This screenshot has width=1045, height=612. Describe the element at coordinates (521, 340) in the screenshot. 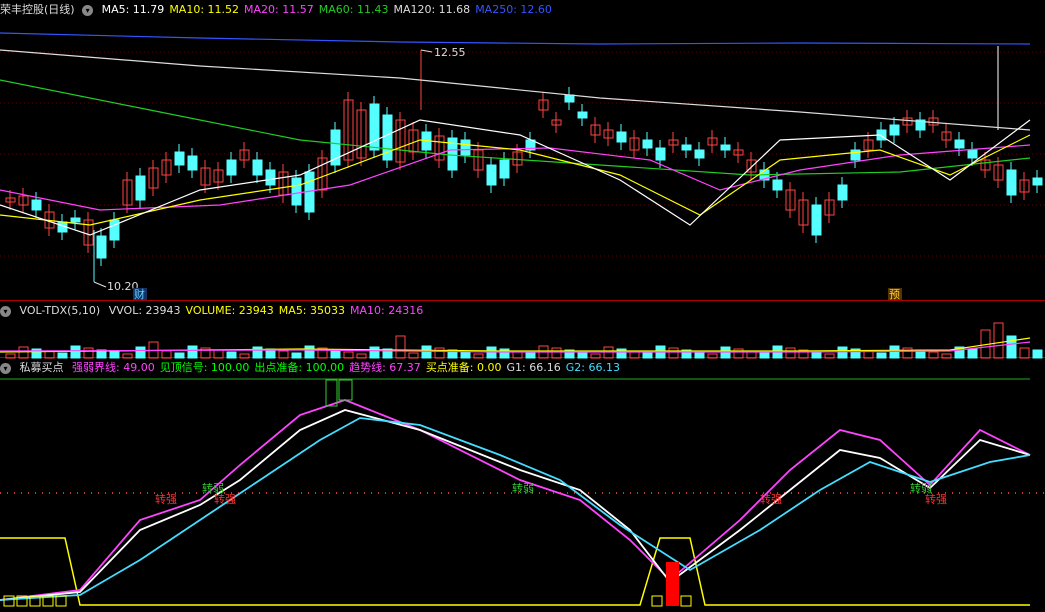

I see `volume-bars` at that location.